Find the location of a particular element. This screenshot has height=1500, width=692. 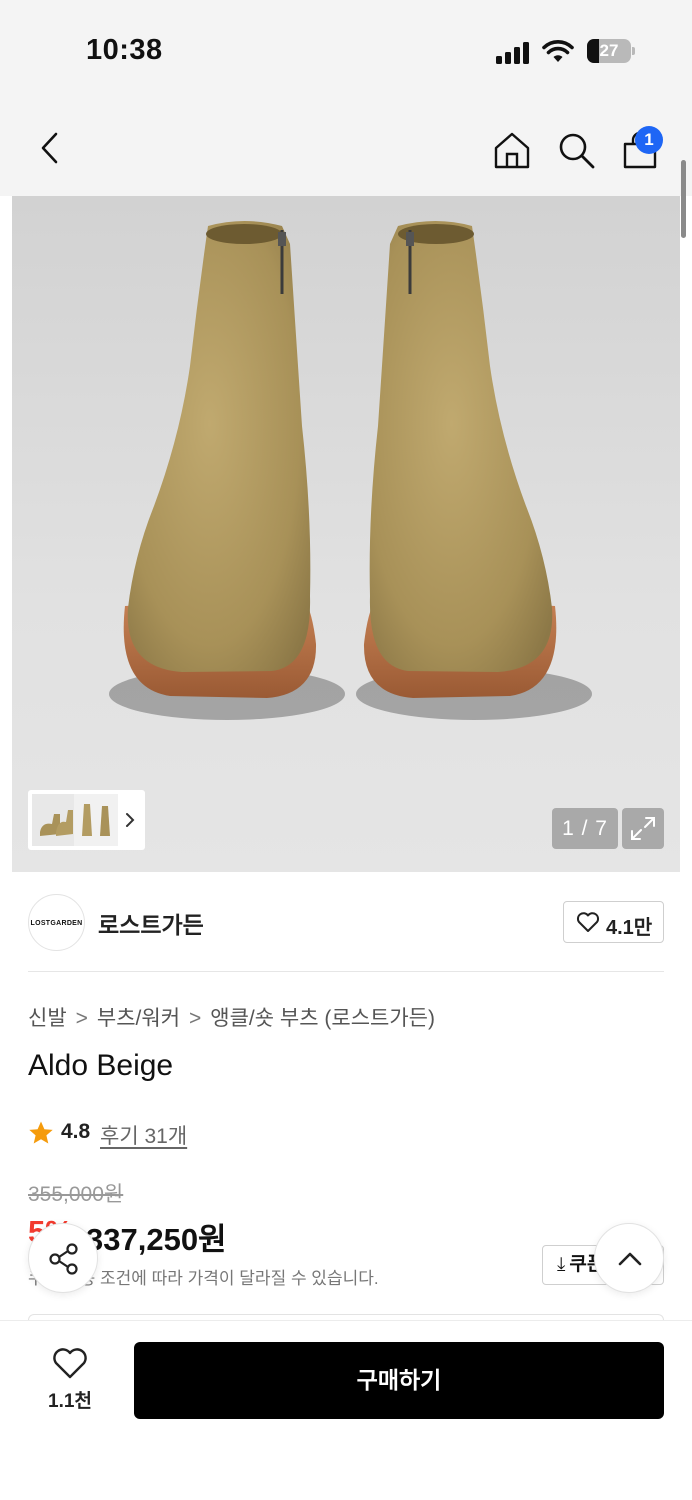

section-divider is located at coordinates (346, 971).